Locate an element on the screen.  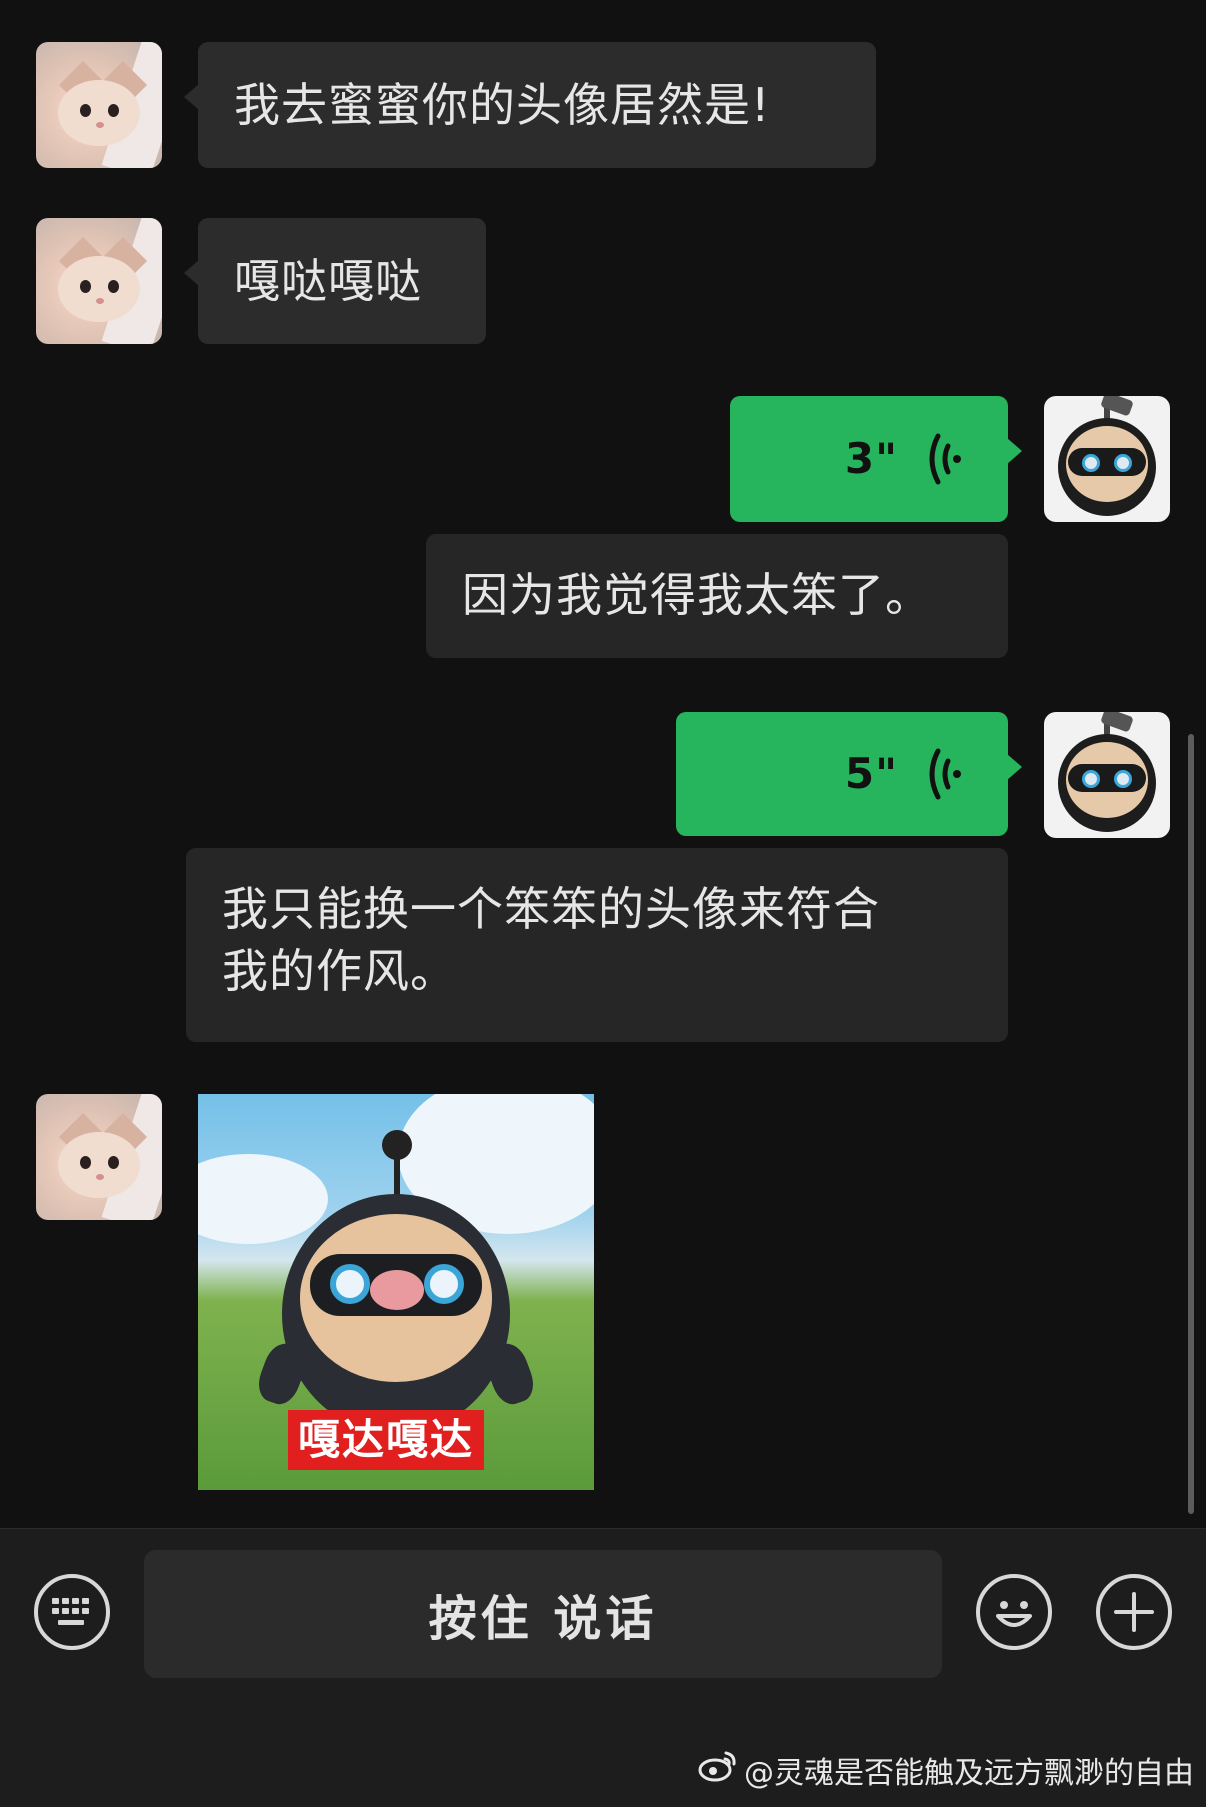
weibo-icon is located at coordinates (718, 1770).